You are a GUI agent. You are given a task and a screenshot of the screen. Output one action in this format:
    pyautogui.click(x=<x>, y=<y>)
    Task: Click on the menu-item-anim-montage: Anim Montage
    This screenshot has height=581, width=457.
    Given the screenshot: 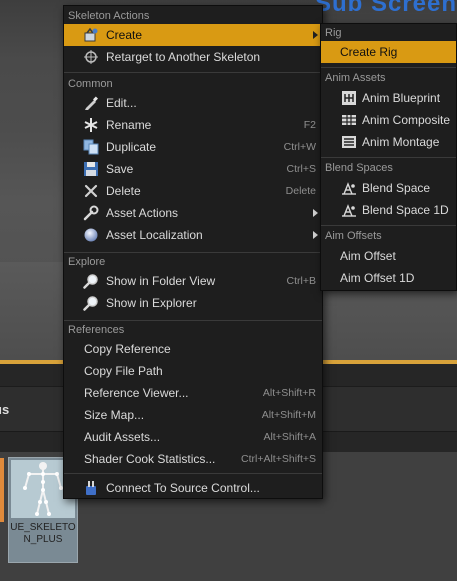 What is the action you would take?
    pyautogui.click(x=388, y=142)
    